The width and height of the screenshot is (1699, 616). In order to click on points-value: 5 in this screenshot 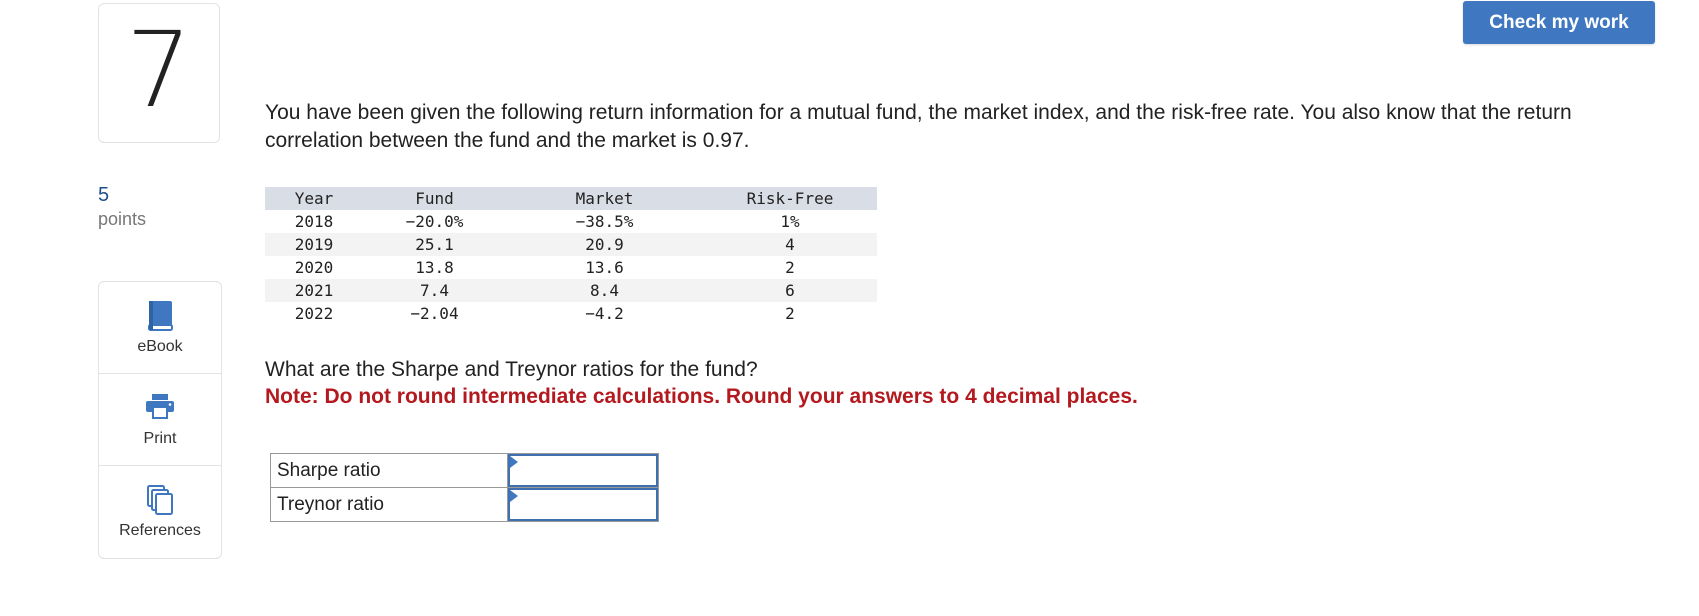, I will do `click(104, 195)`.